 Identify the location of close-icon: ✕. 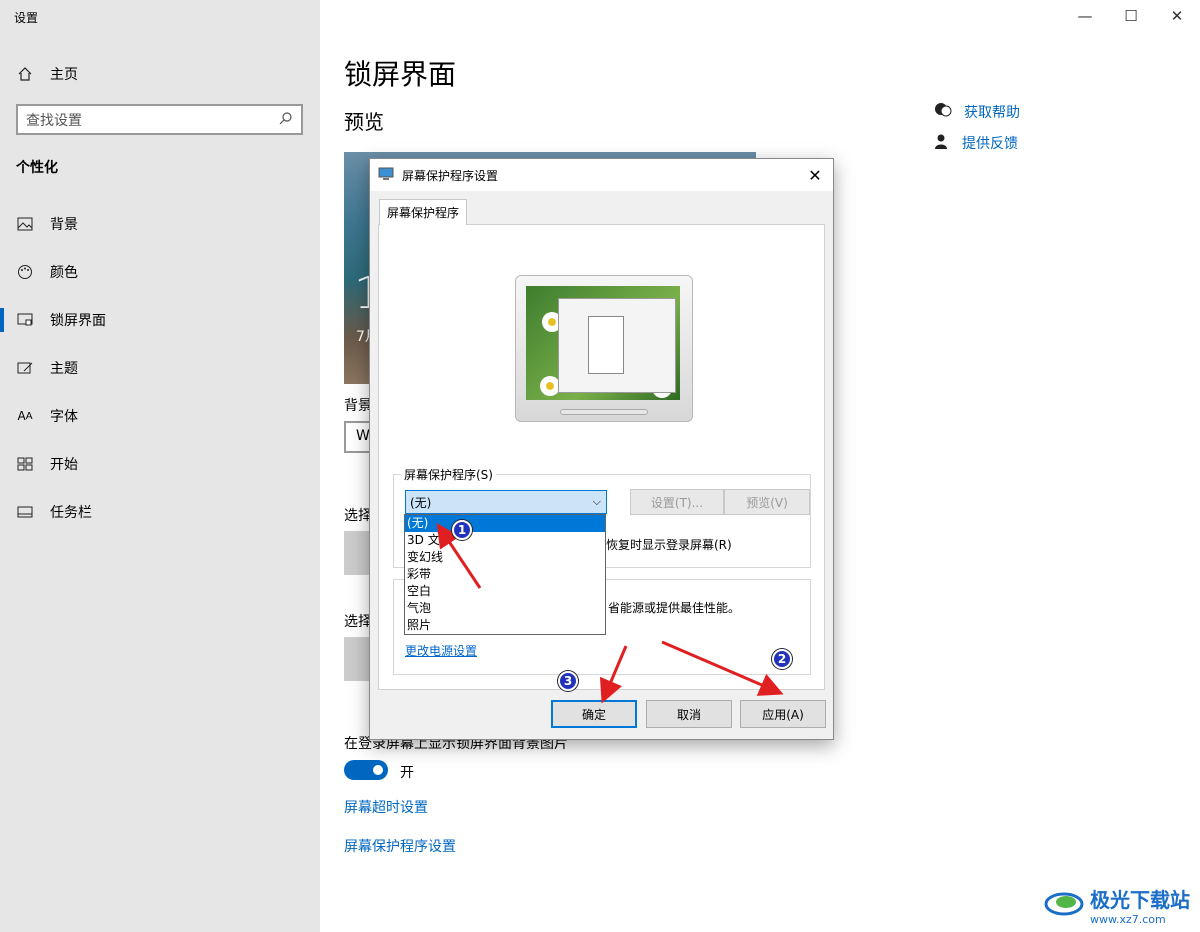
(1177, 16).